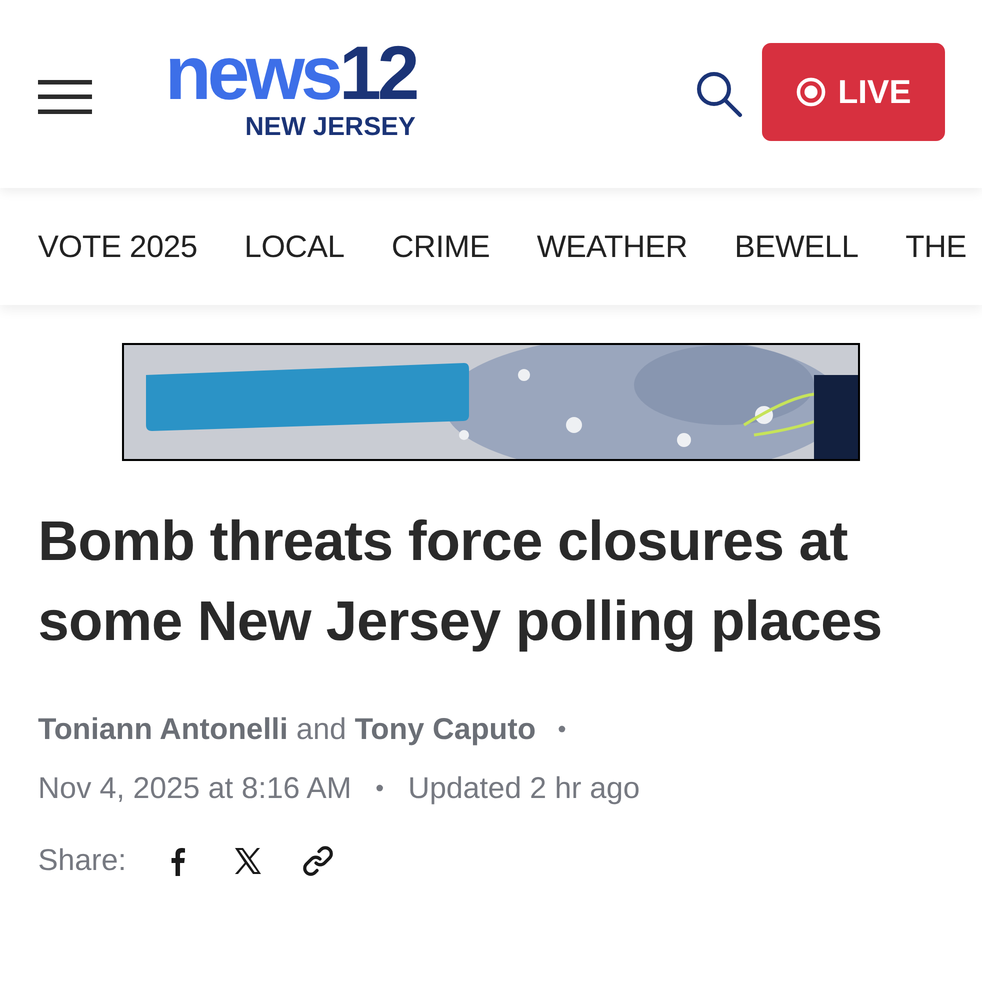 The width and height of the screenshot is (982, 1000). What do you see at coordinates (330, 126) in the screenshot?
I see `logo-region: NEW JERSEY` at bounding box center [330, 126].